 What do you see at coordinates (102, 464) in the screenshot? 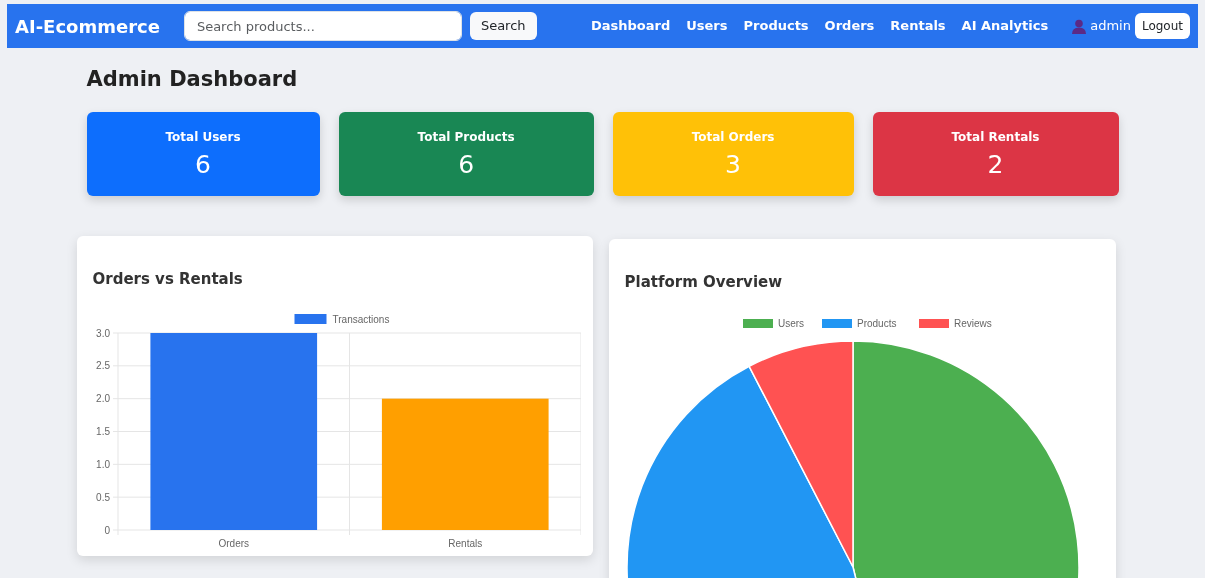
I see `axis-tick-label: 1.0` at bounding box center [102, 464].